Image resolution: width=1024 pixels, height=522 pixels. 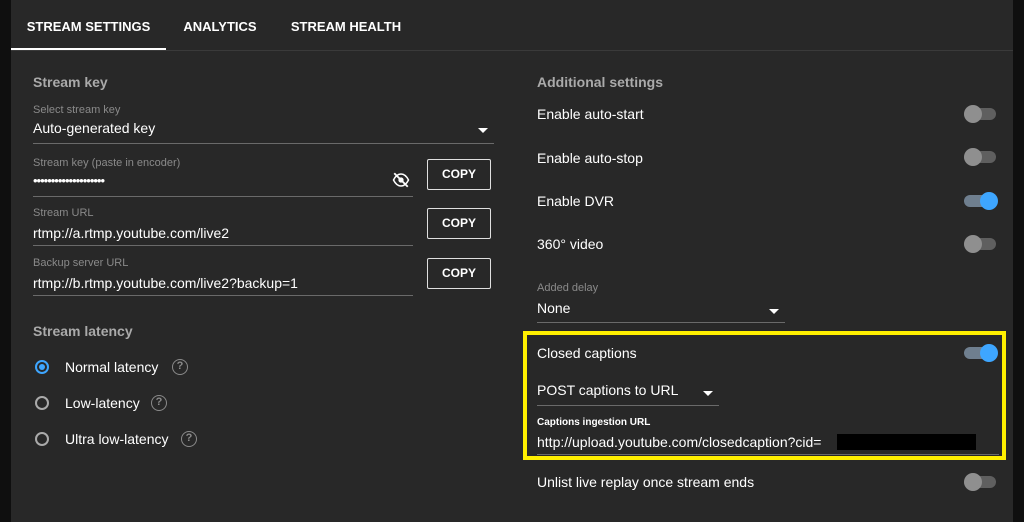 I want to click on stream-key-underline, so click(x=223, y=196).